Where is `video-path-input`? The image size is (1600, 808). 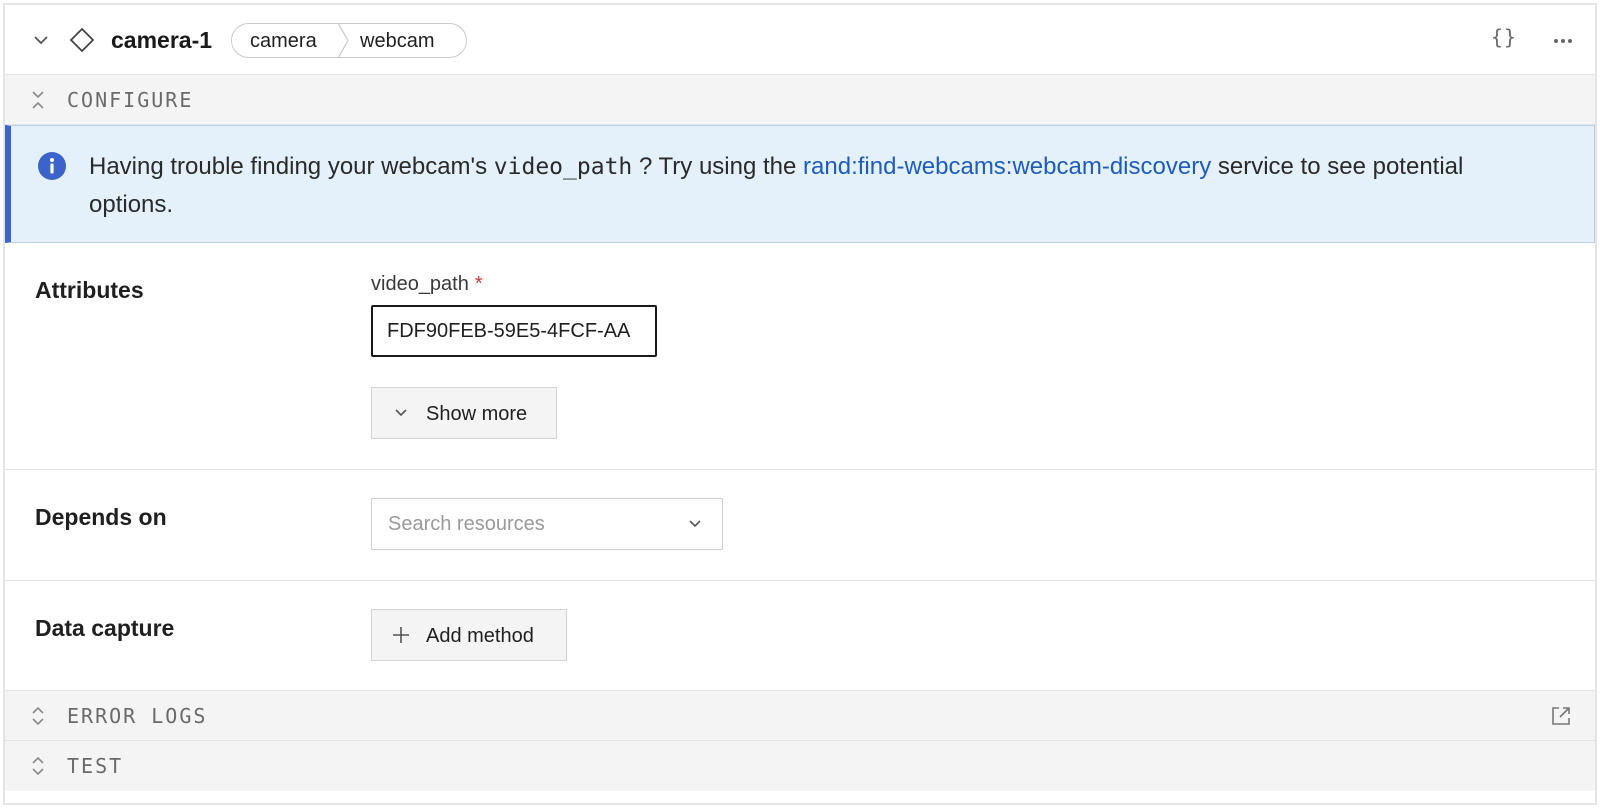
video-path-input is located at coordinates (514, 331).